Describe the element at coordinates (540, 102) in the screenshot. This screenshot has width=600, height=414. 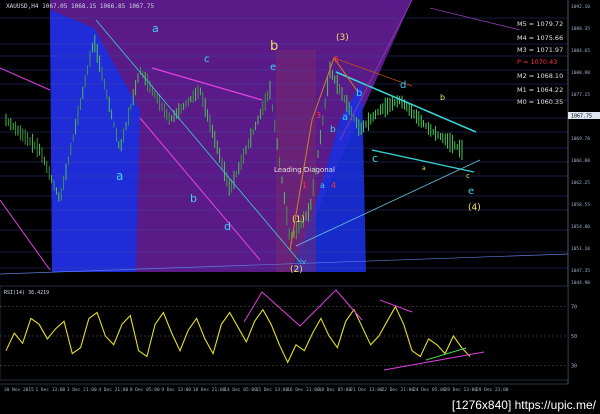
I see `level-label: M0 = 1060.35` at that location.